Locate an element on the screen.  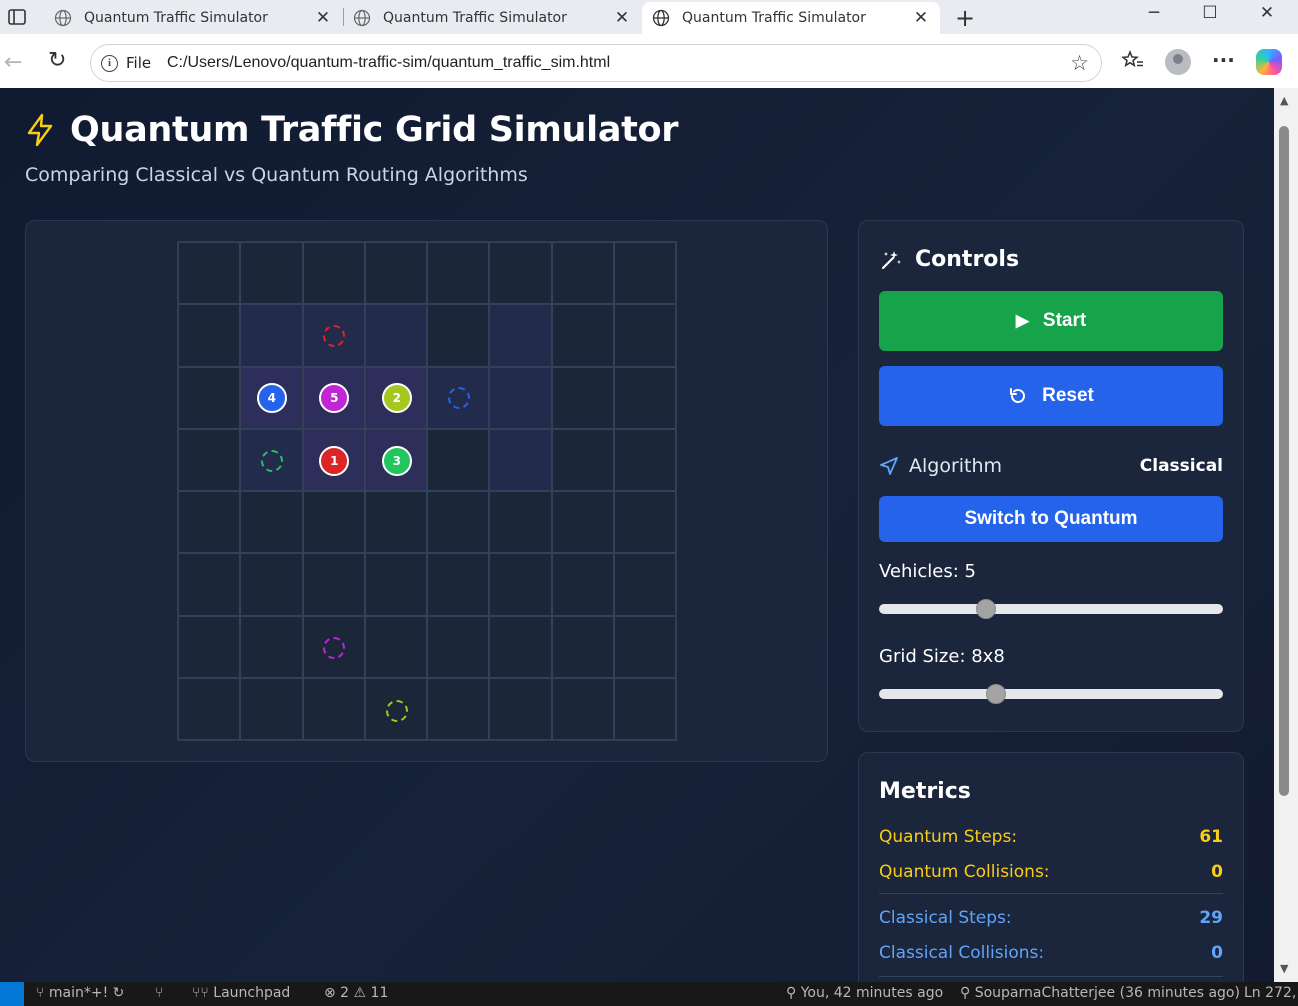
close-window-button: ✕ is located at coordinates (1267, 13).